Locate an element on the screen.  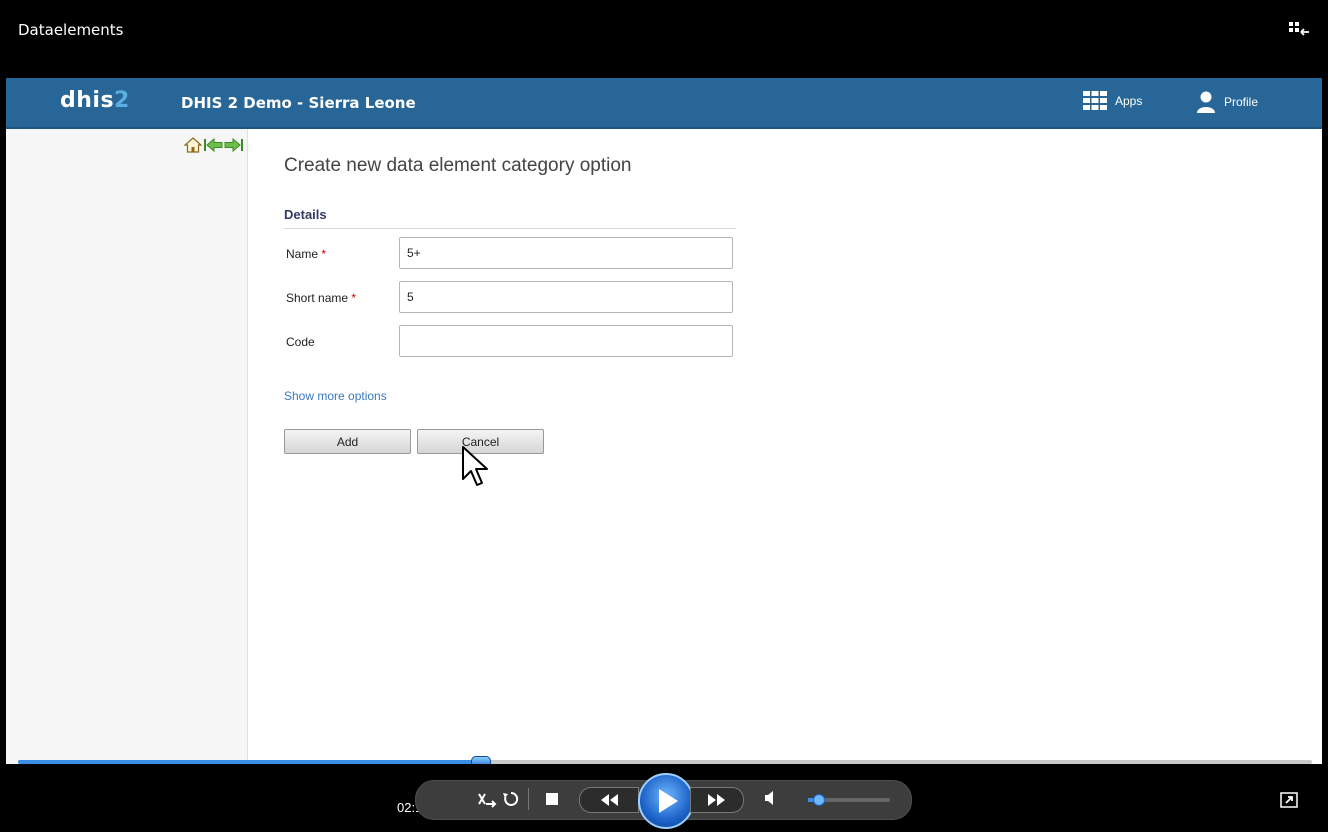
code-row: Code is located at coordinates (510, 342).